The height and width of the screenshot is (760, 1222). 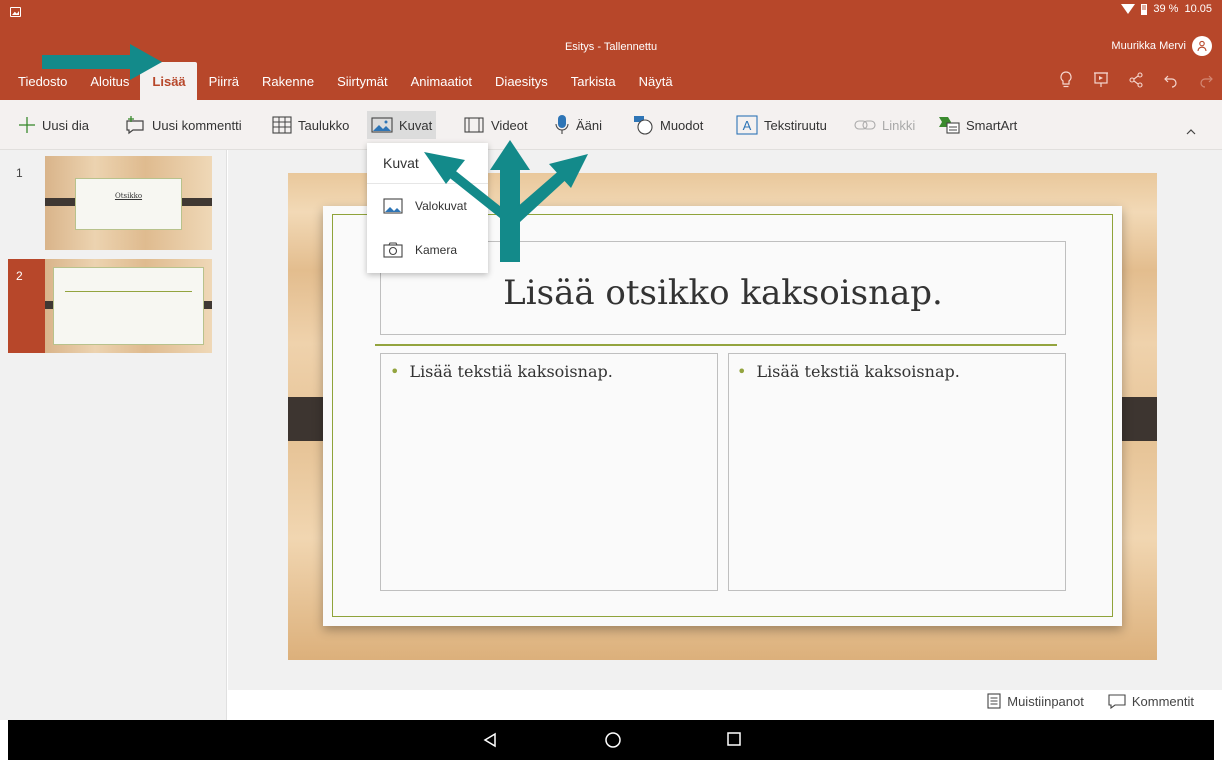 I want to click on pictures-button: Kuvat, so click(x=402, y=125).